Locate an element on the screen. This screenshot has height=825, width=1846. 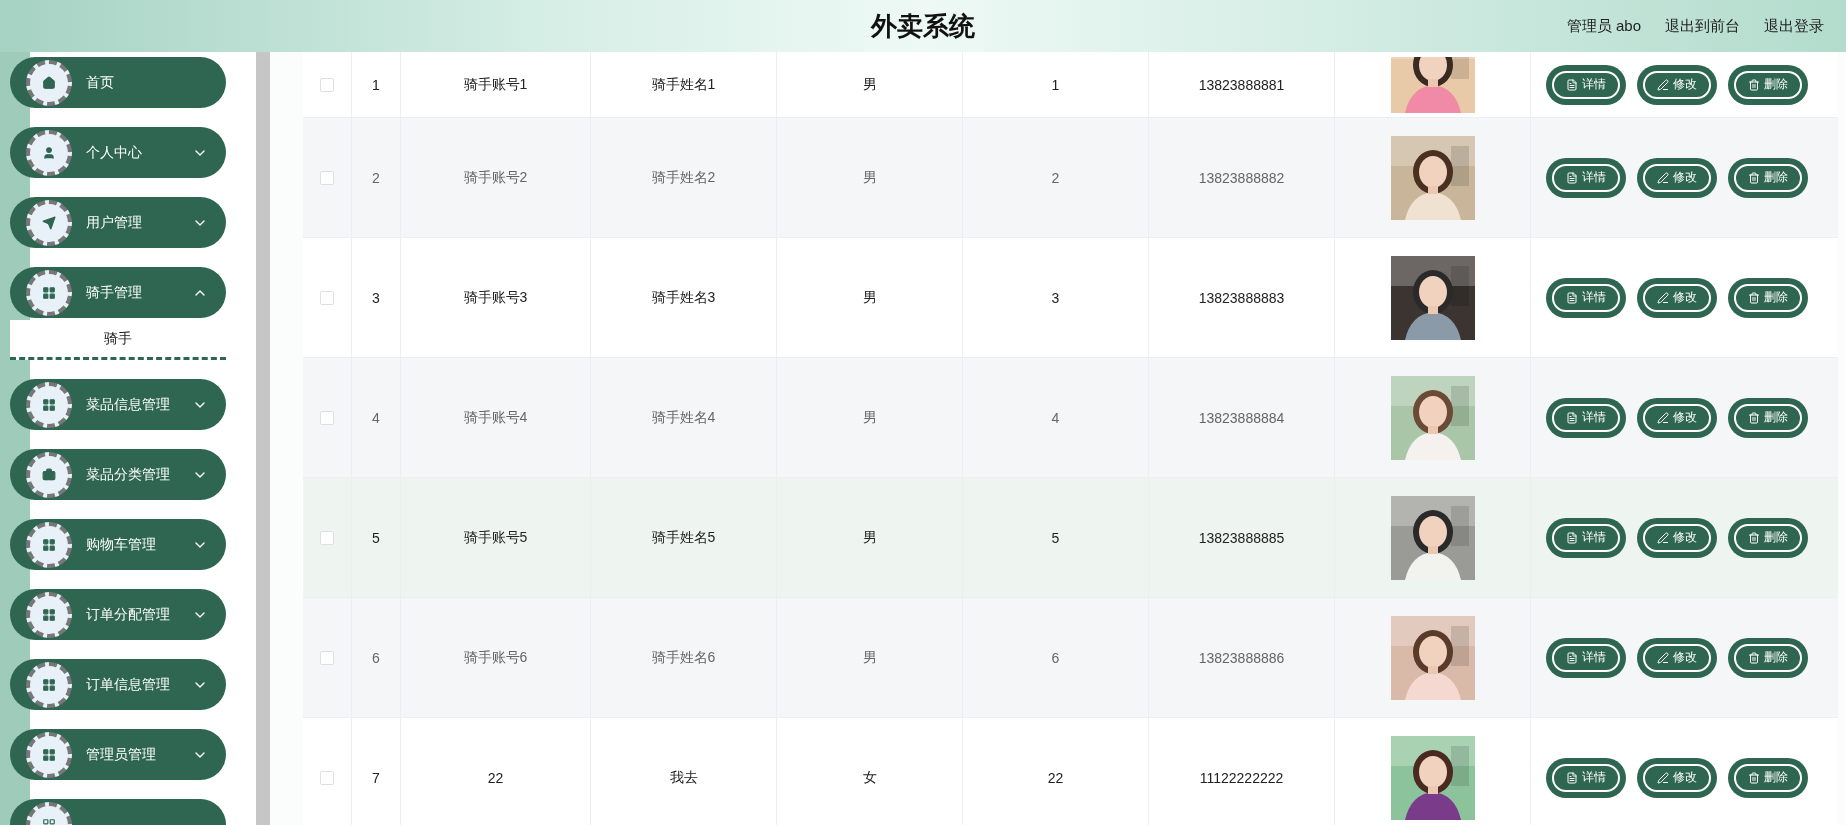
scrollbar is located at coordinates (263, 438).